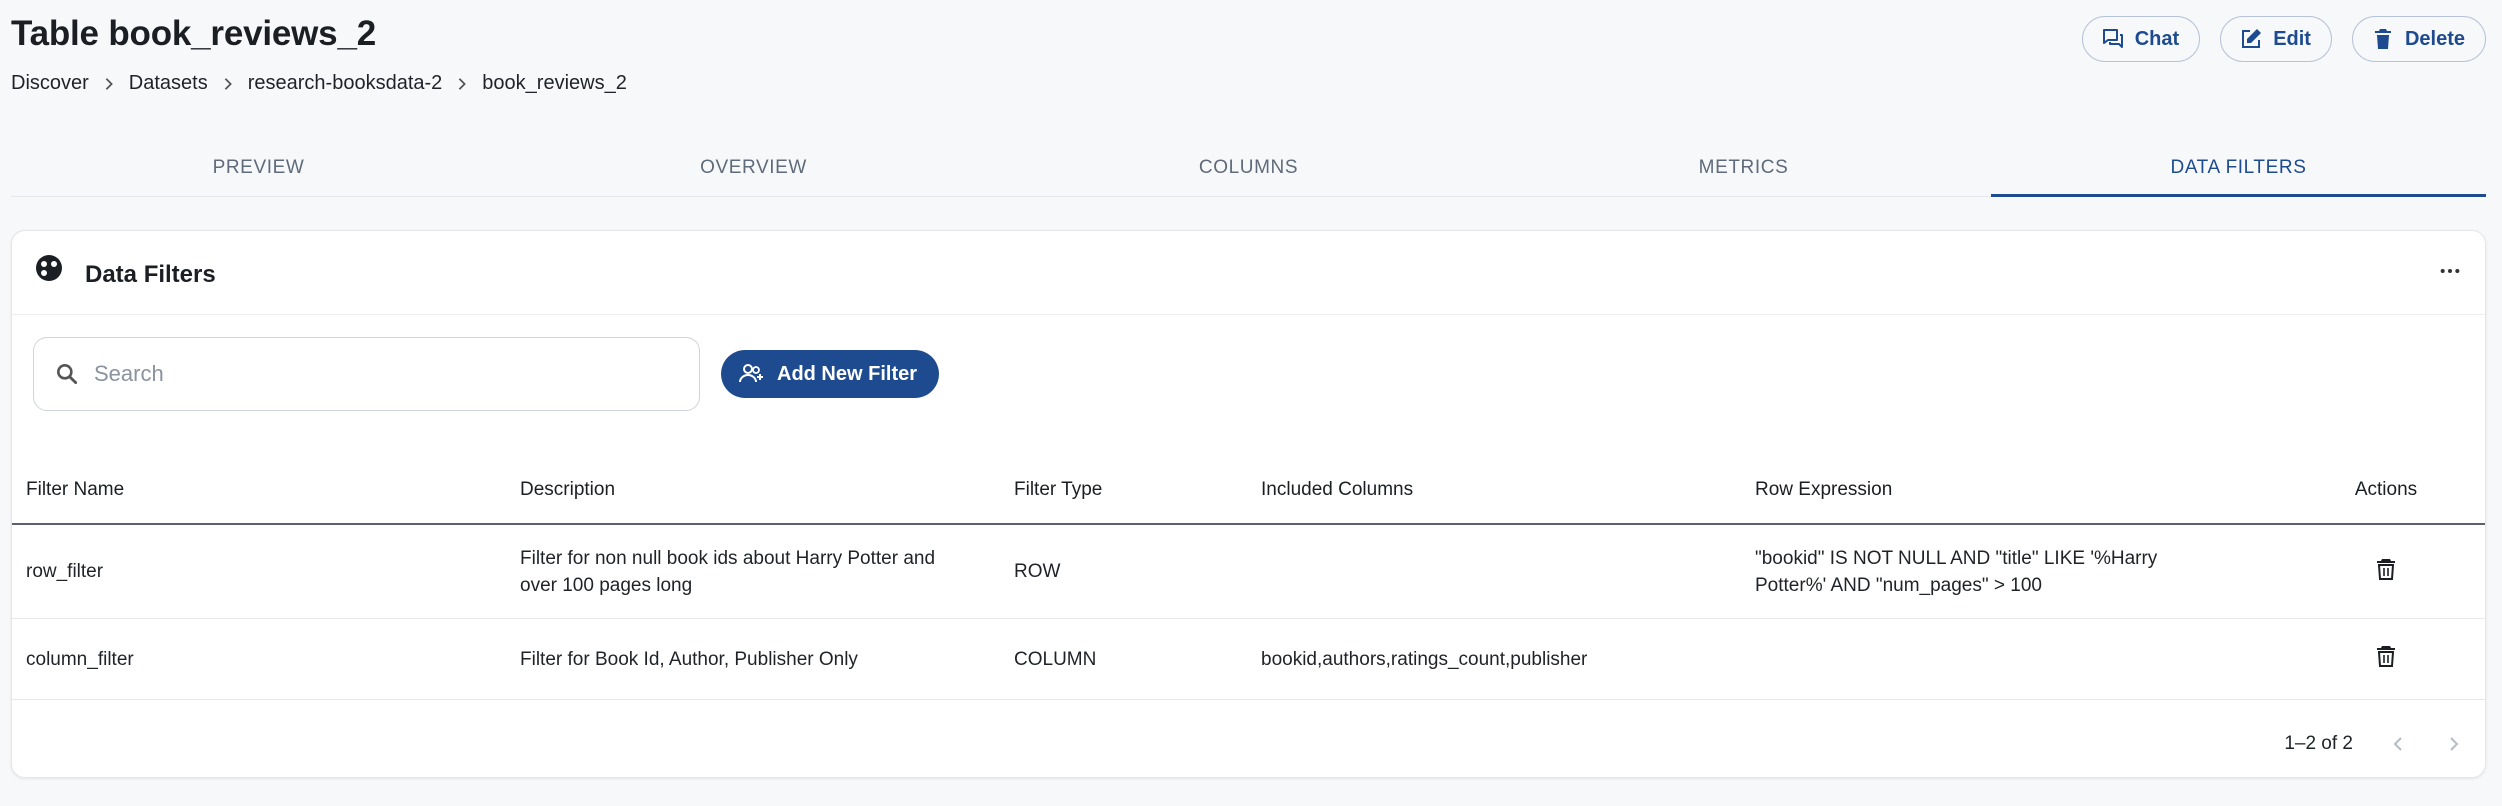 The width and height of the screenshot is (2502, 806). What do you see at coordinates (2251, 39) in the screenshot?
I see `edit-icon` at bounding box center [2251, 39].